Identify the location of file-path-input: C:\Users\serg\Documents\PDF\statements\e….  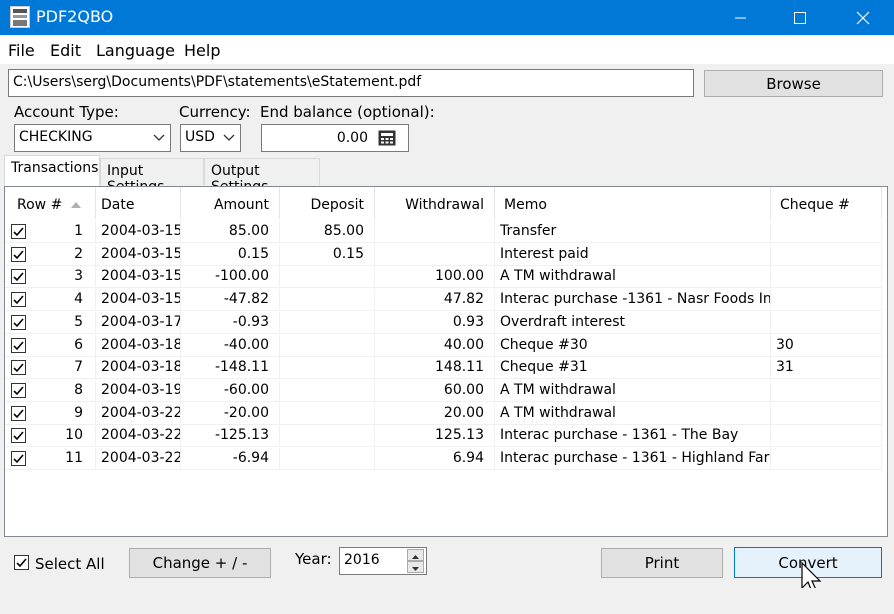
(351, 83).